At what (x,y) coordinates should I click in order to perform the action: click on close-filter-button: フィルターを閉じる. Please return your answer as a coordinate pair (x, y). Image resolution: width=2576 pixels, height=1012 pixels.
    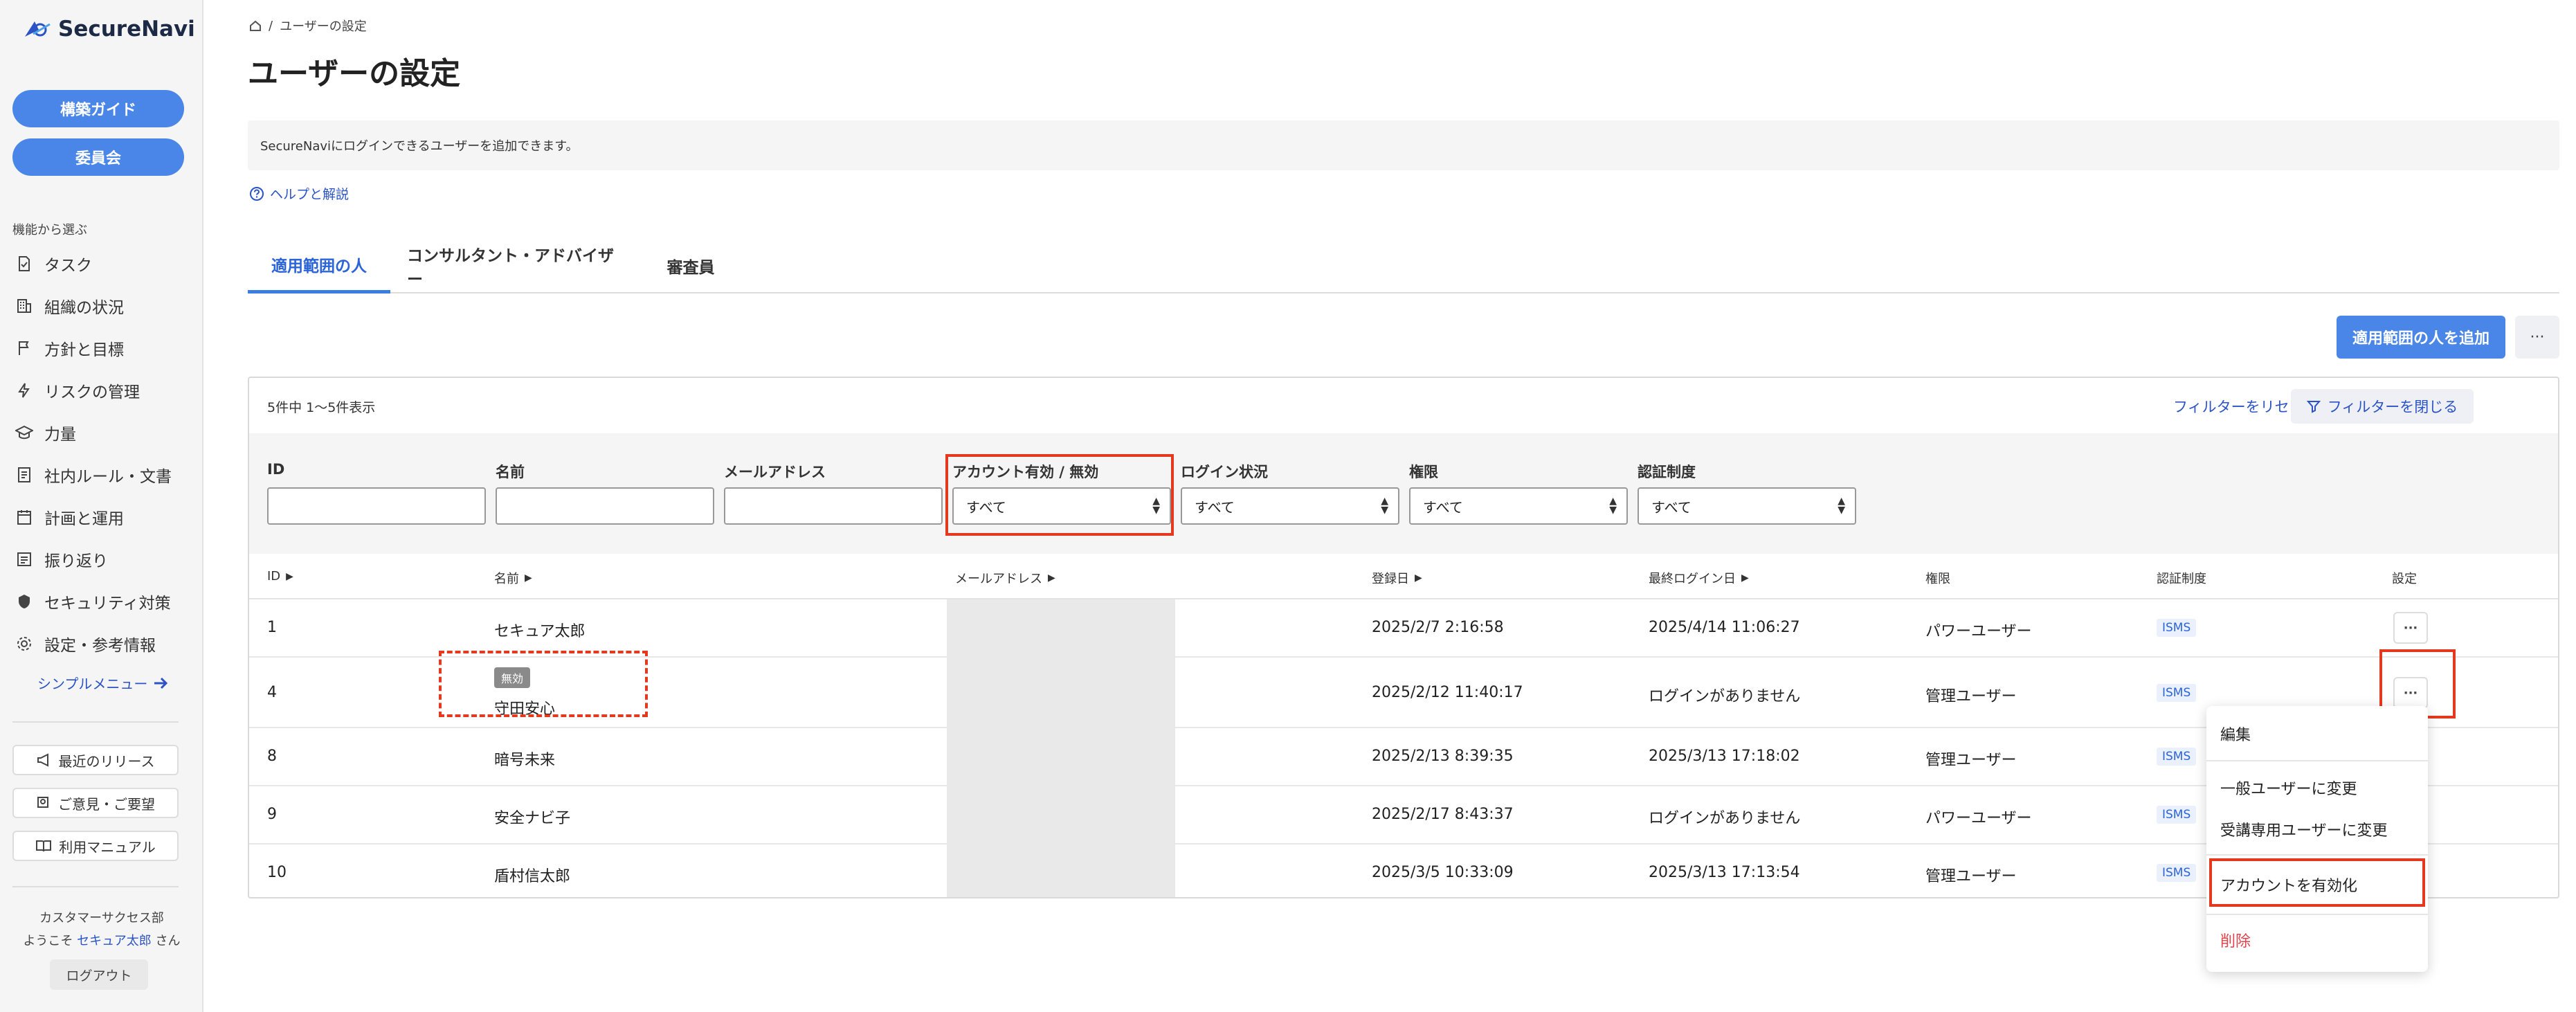
    Looking at the image, I should click on (2382, 406).